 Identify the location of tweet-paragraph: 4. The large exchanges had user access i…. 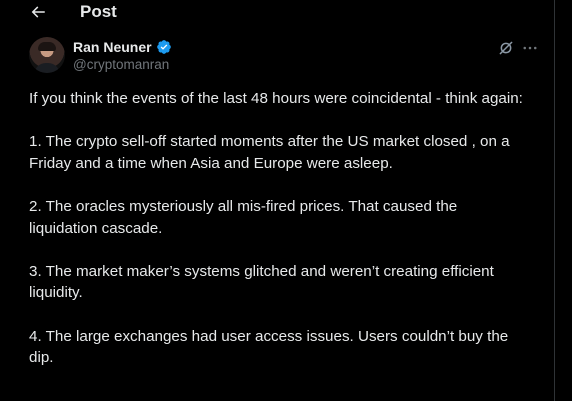
(269, 347).